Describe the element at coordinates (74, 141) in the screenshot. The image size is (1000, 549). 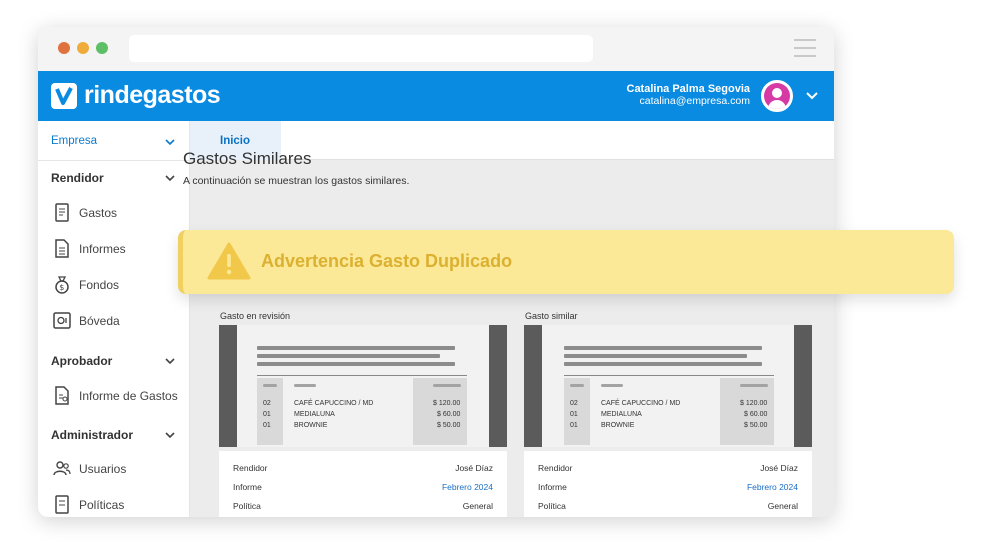
I see `company-label: Empresa` at that location.